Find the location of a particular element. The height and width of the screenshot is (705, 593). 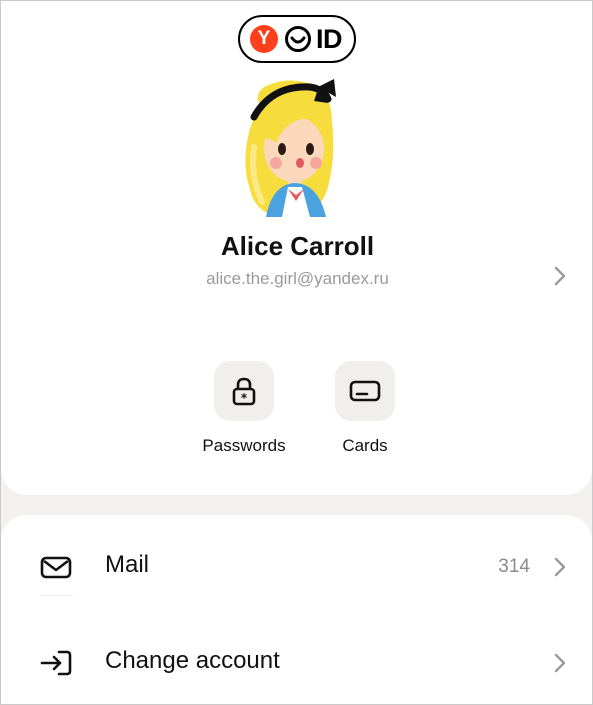

passwords-action: * Passwords is located at coordinates (244, 411).